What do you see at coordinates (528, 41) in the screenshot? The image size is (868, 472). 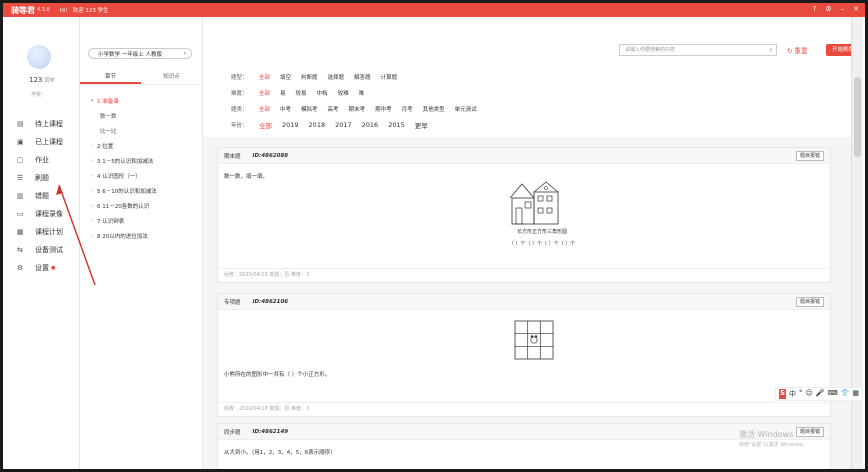 I see `top-toolbar: 请输入你要搜索的内容 ⌕ ↻ 重置 开始刷题` at bounding box center [528, 41].